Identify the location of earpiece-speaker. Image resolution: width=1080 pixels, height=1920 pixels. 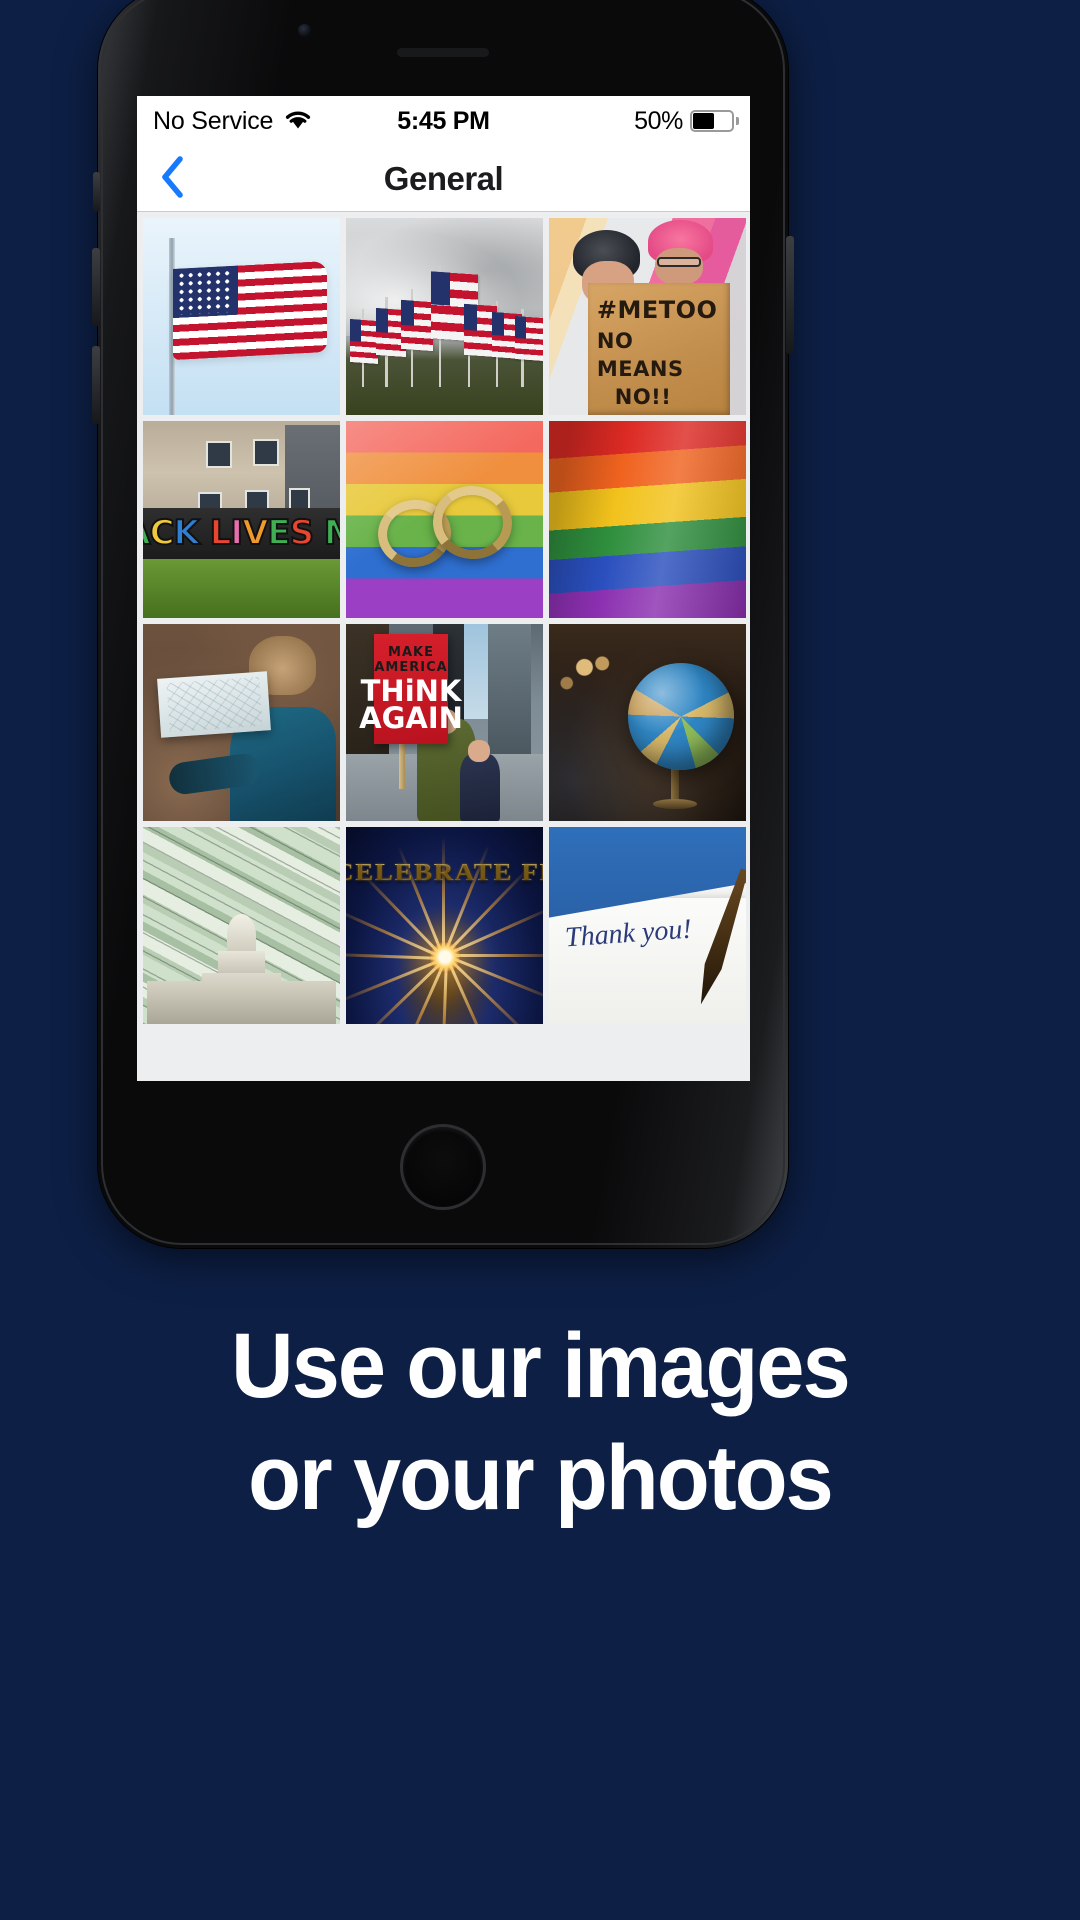
(443, 52).